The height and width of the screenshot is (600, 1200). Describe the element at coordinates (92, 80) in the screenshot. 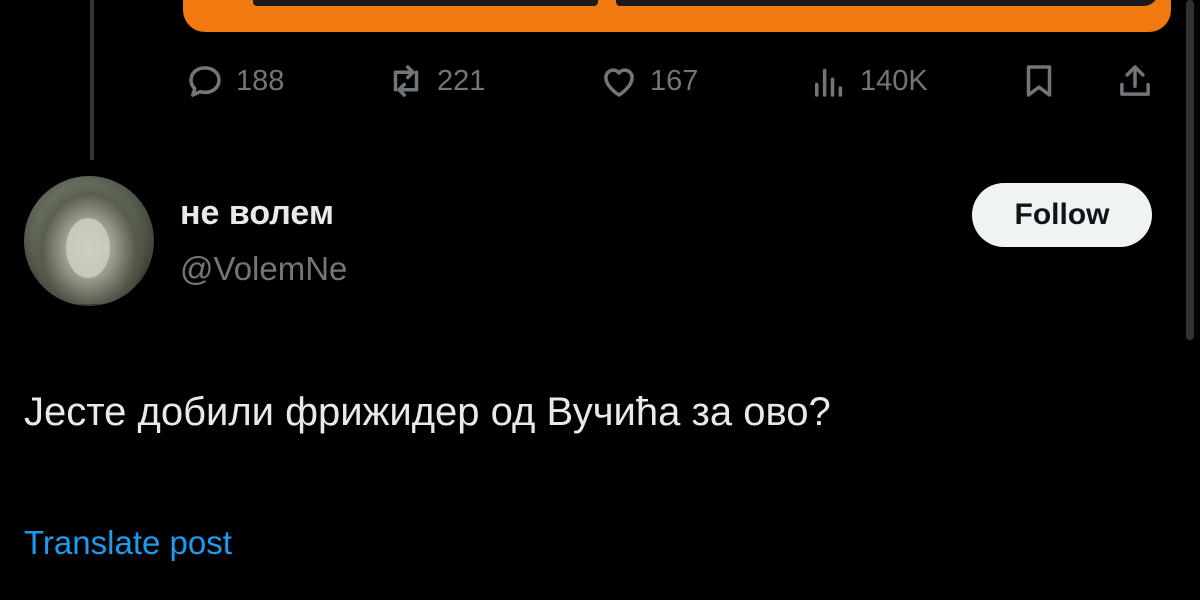

I see `thread-connector-line` at that location.